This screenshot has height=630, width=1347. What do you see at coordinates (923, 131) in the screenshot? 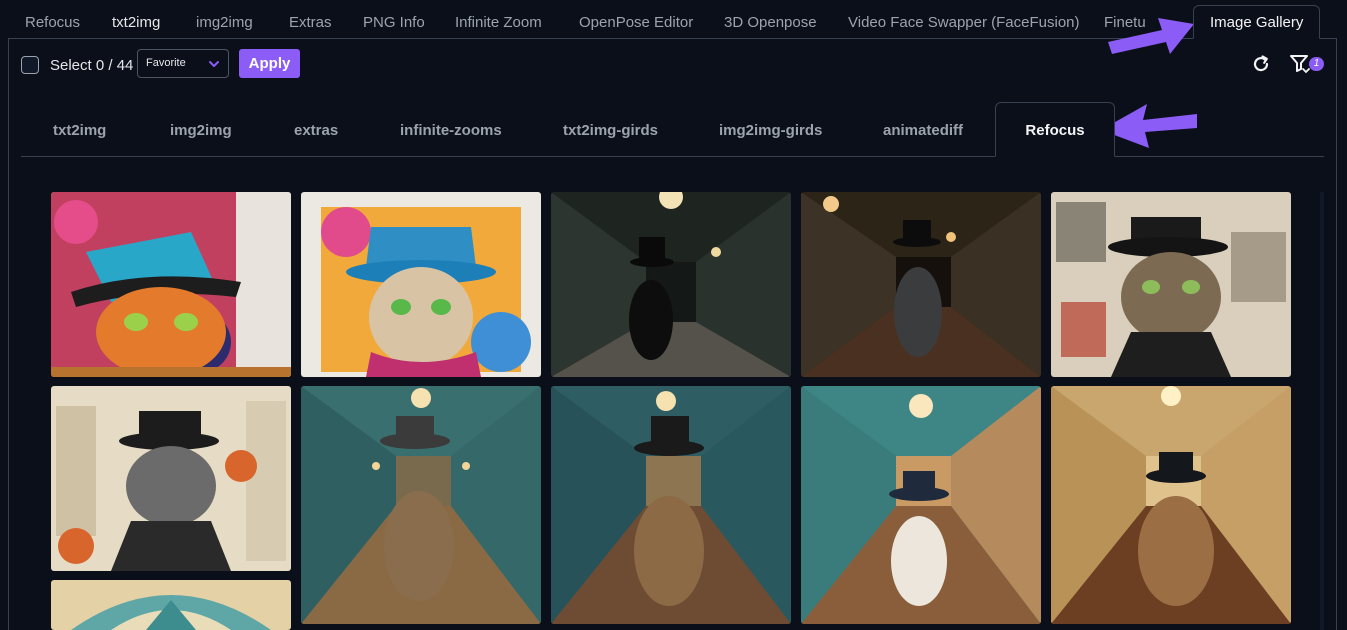
I see `subtab-animatediff: animatediff` at bounding box center [923, 131].